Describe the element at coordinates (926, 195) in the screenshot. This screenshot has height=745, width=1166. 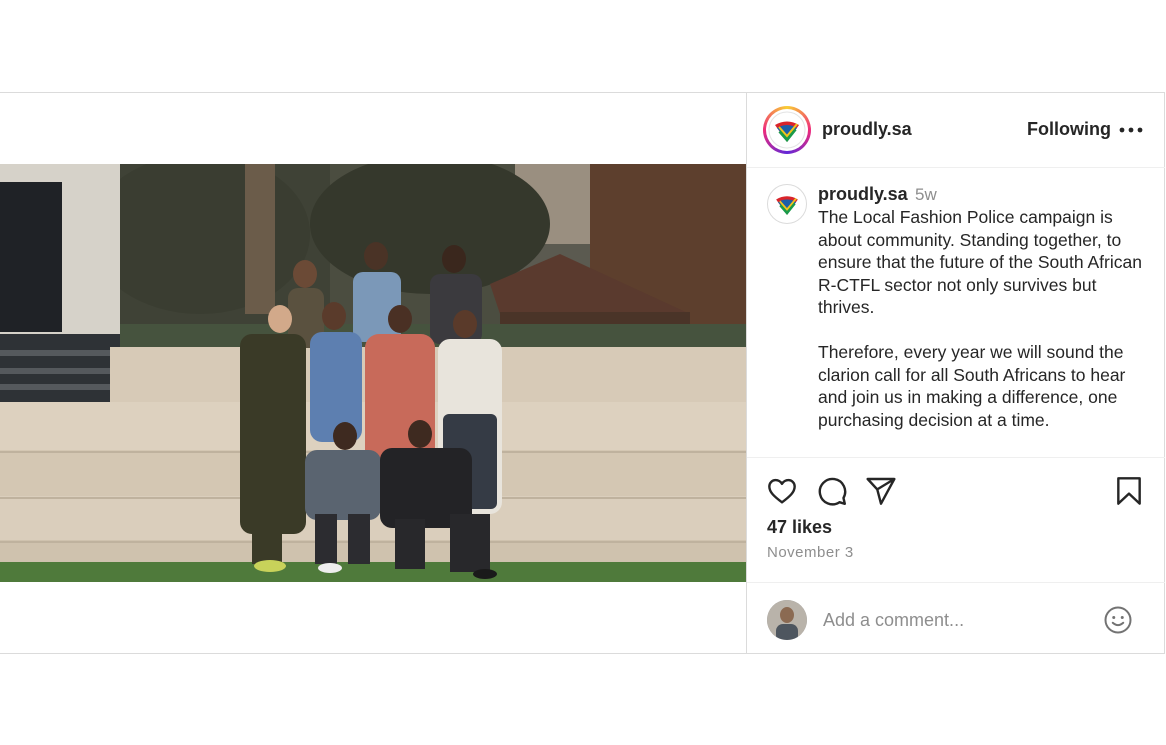
I see `caption-time: 5w` at that location.